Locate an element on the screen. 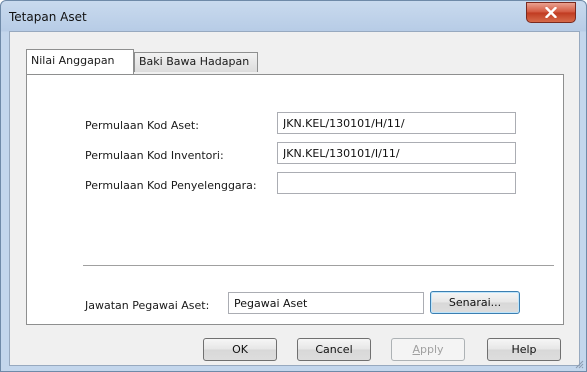 Image resolution: width=587 pixels, height=372 pixels. help-button: Help is located at coordinates (524, 349).